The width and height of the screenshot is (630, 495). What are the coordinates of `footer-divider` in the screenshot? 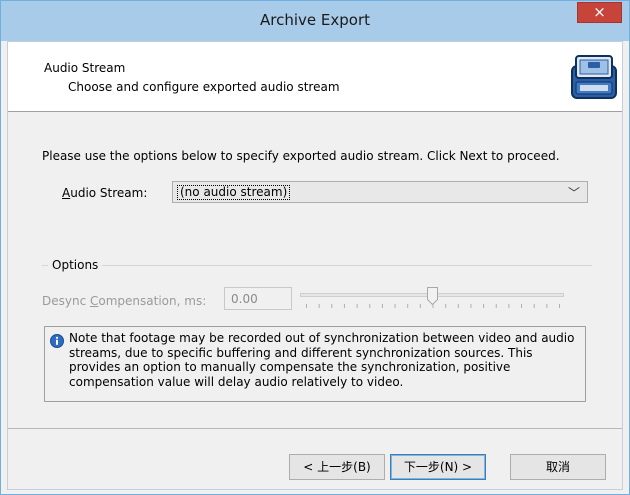 It's located at (315, 428).